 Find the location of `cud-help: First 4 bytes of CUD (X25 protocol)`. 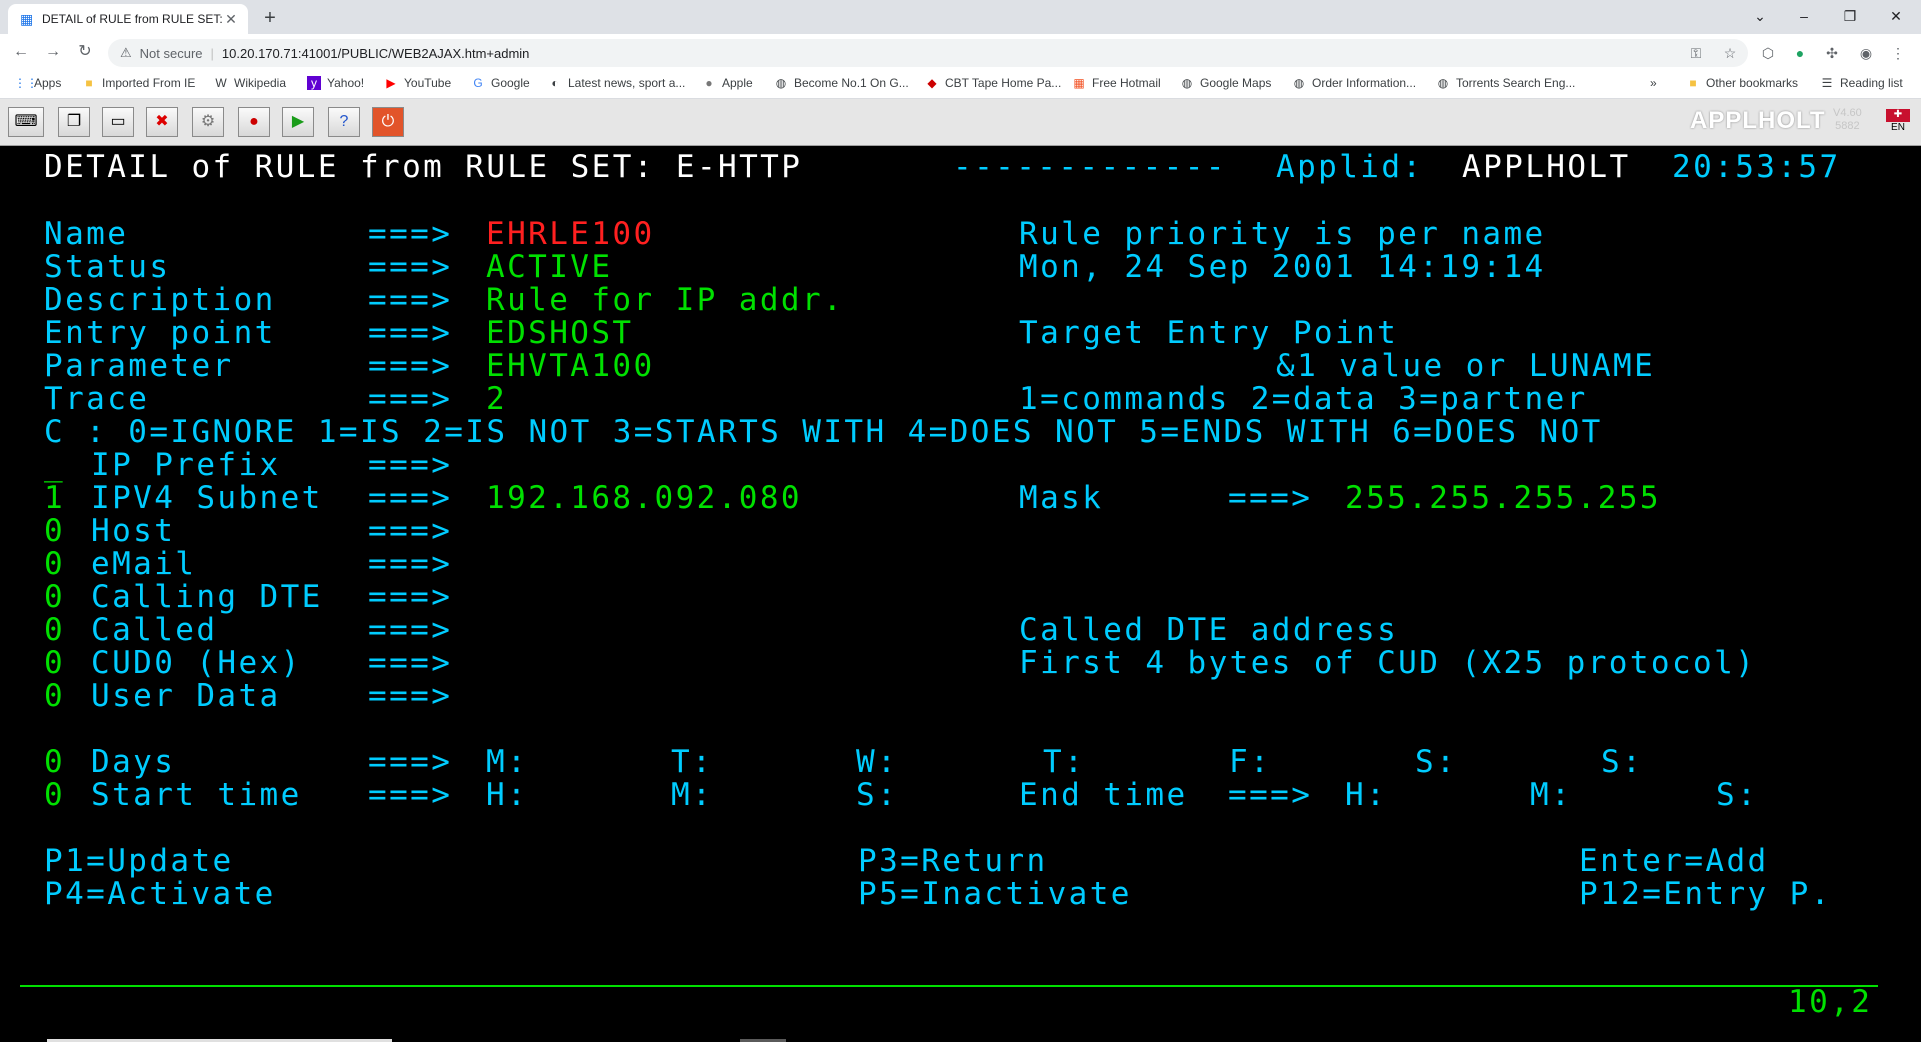

cud-help: First 4 bytes of CUD (X25 protocol) is located at coordinates (1388, 663).